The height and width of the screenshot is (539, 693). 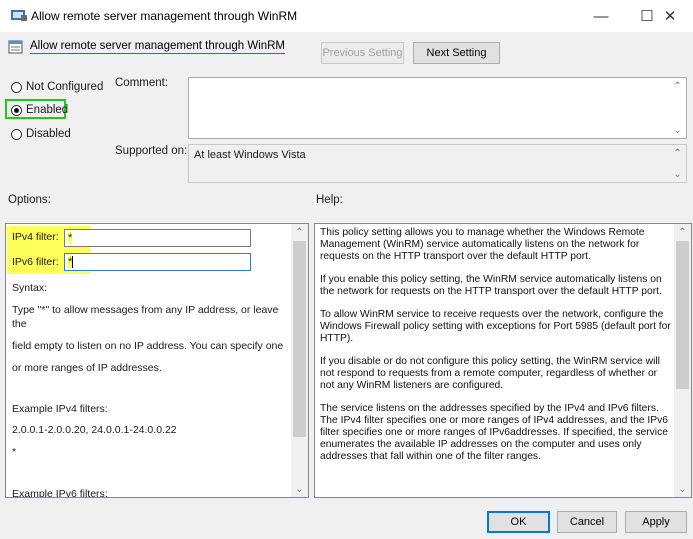 What do you see at coordinates (437, 108) in the screenshot?
I see `comment-textarea: ⌃ ⌄` at bounding box center [437, 108].